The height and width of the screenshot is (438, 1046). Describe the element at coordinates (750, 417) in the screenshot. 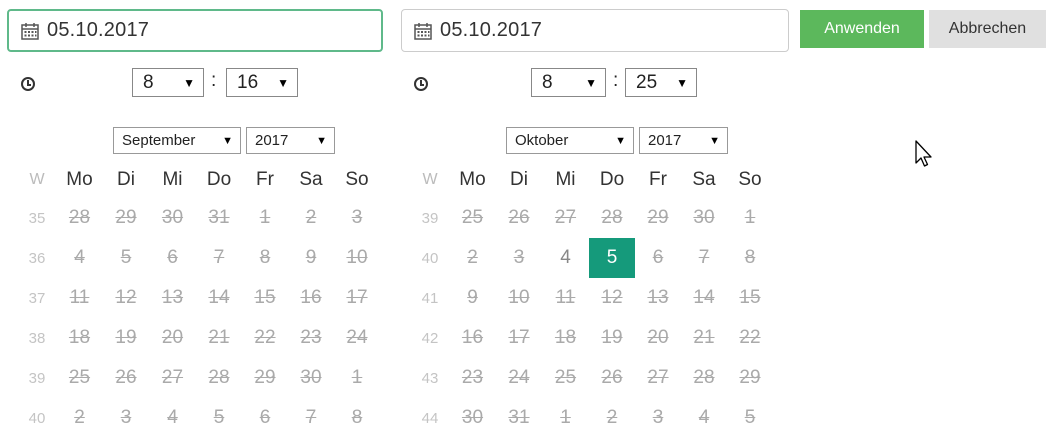

I see `disabled-day-cell: 5` at that location.